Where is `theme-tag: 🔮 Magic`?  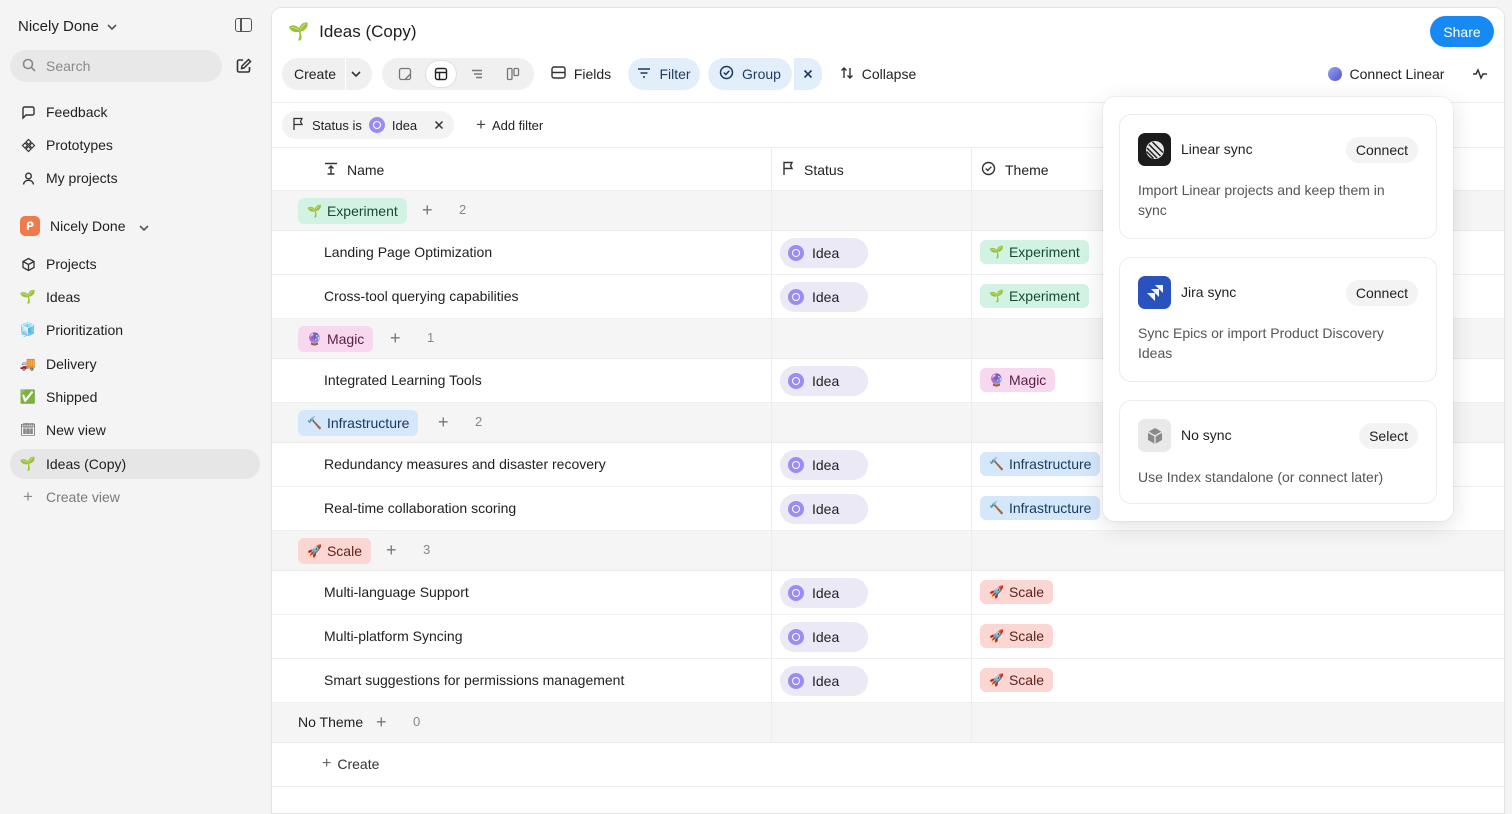
theme-tag: 🔮 Magic is located at coordinates (1018, 380).